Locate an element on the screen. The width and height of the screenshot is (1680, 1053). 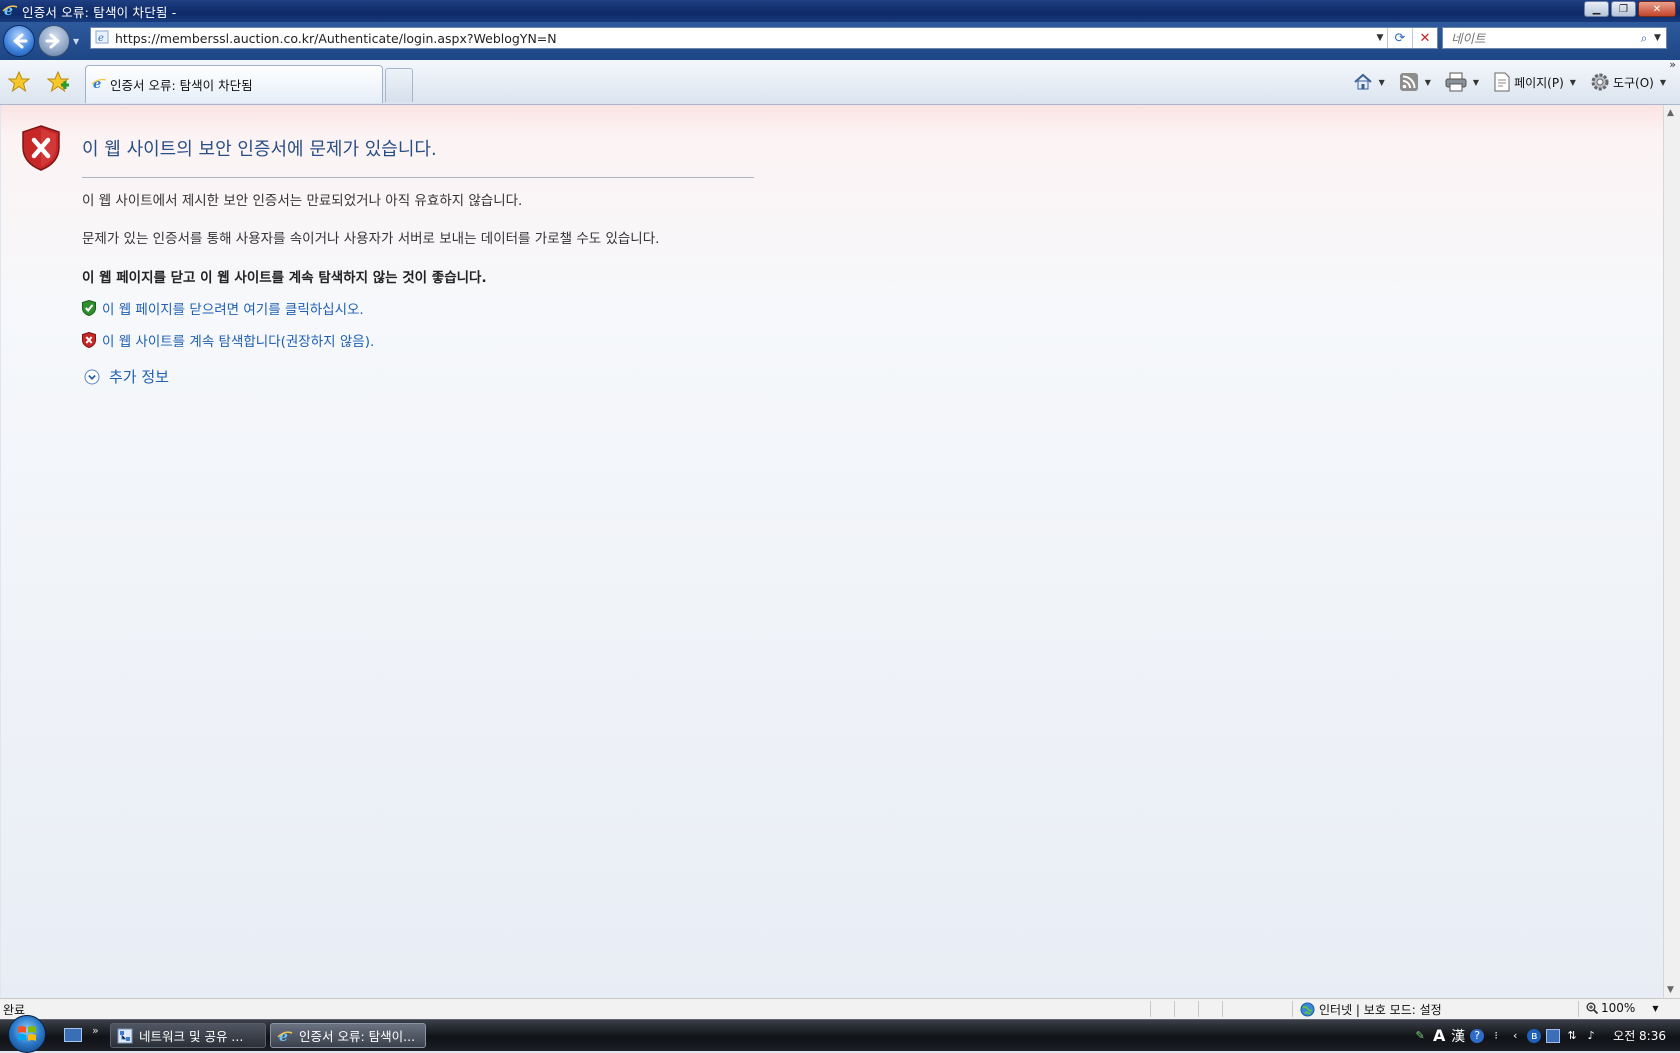
command-bar-overflow-icon: » is located at coordinates (1672, 64).